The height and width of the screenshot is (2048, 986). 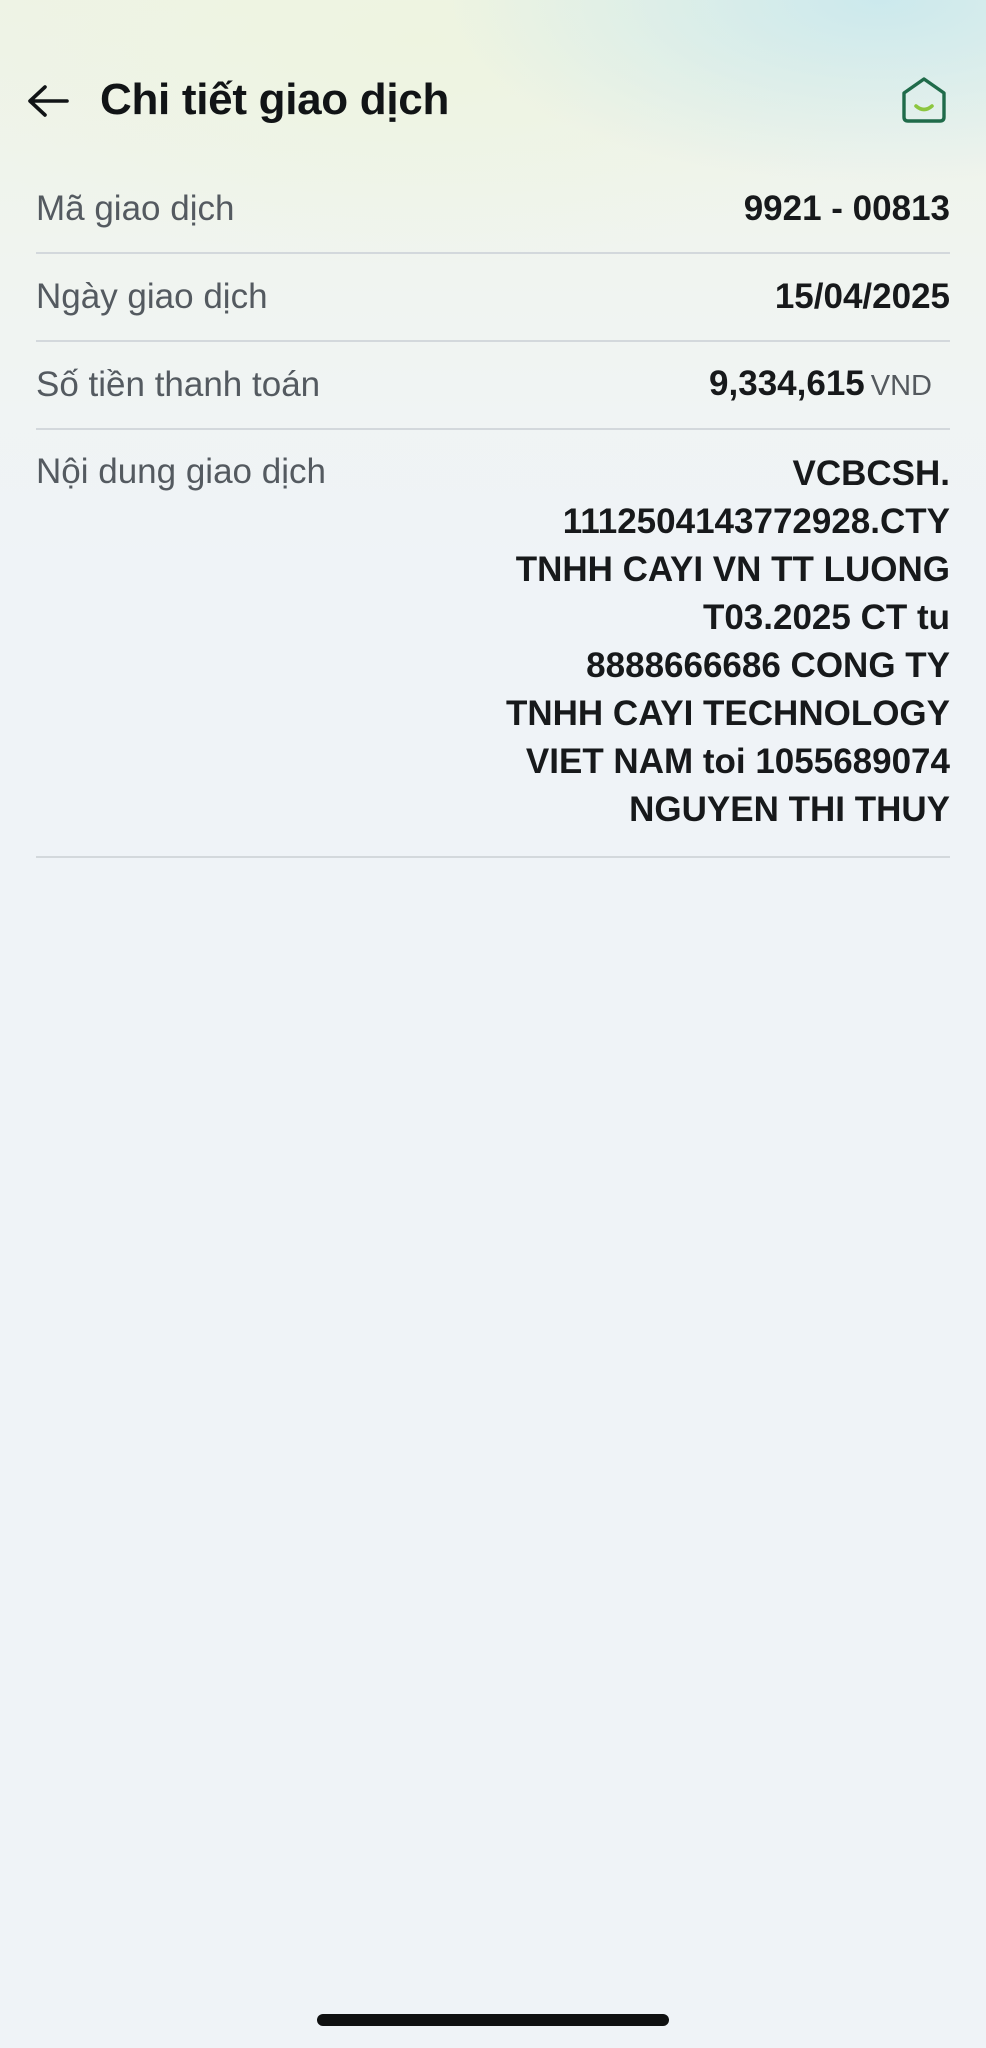 I want to click on amount-row: Số tiền thanh toán 9,334,615 VND, so click(x=493, y=386).